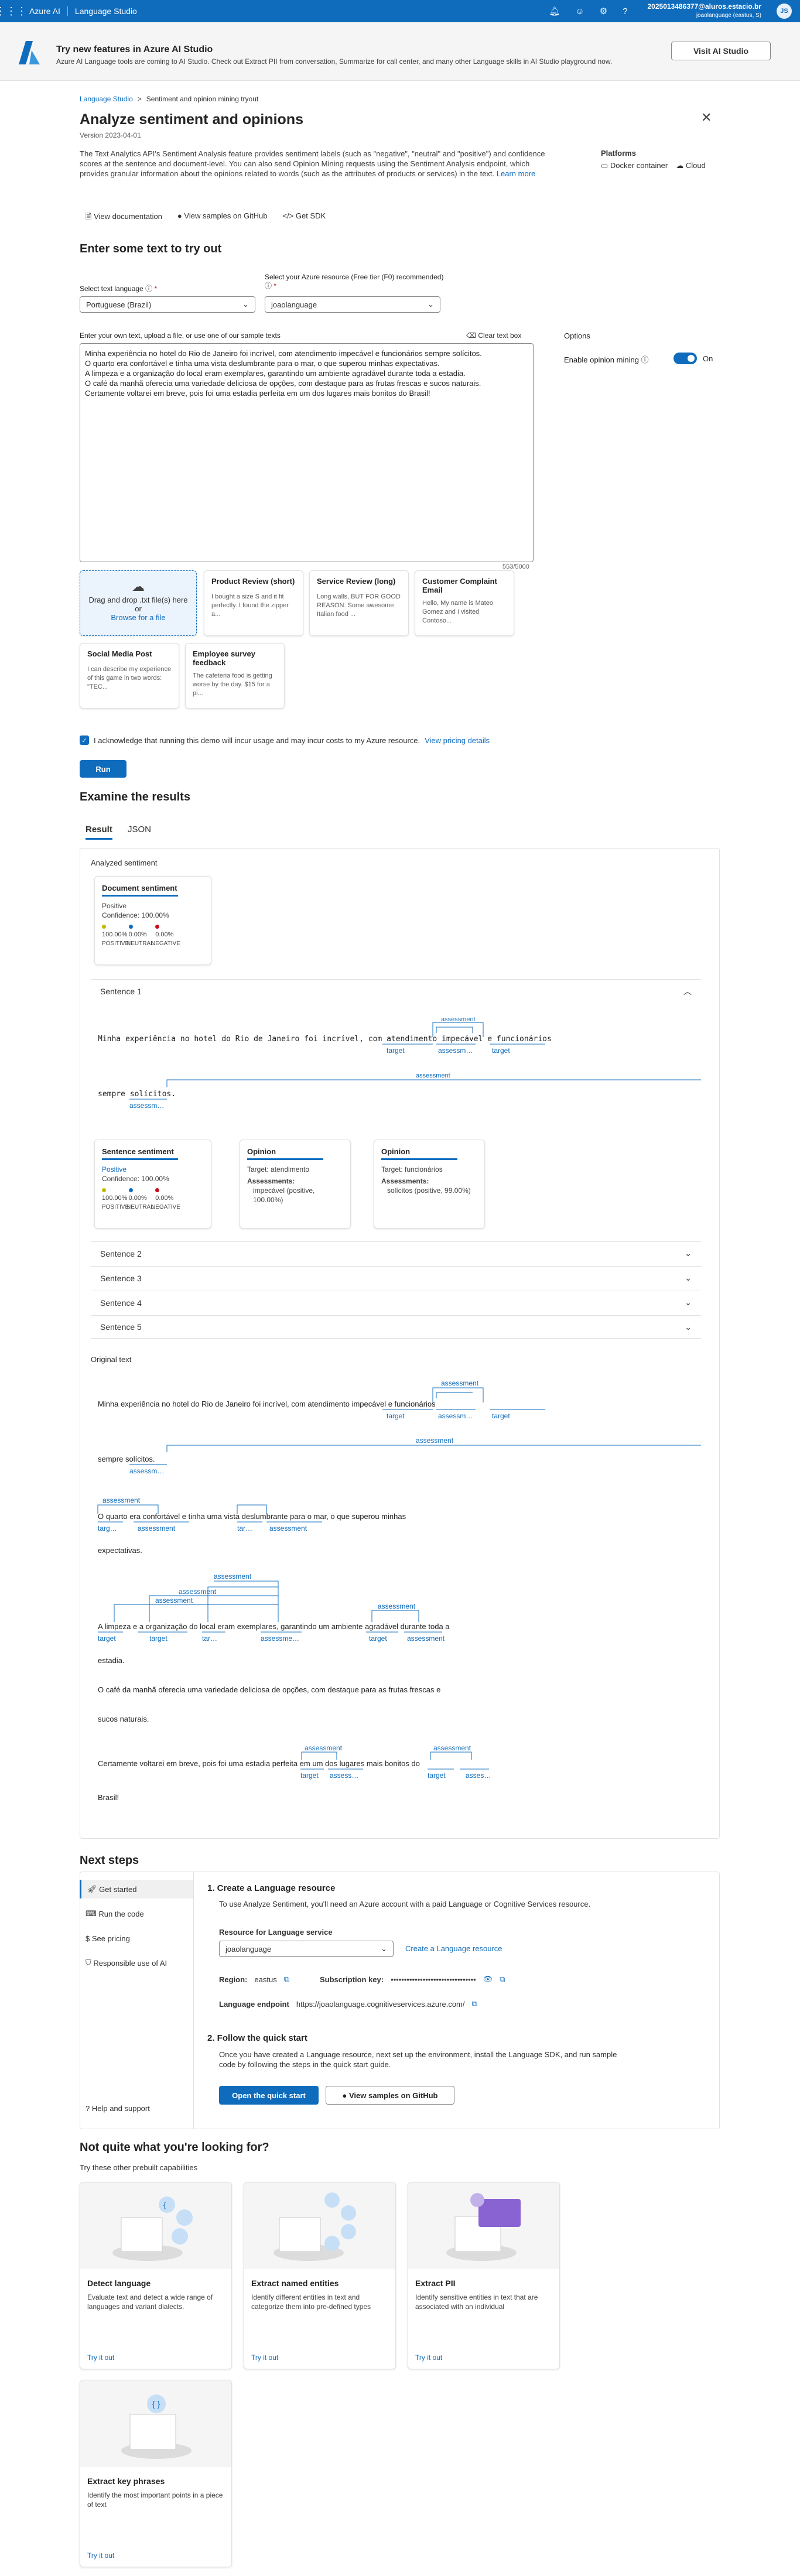  I want to click on browse-file-link: Browse for a file, so click(138, 617).